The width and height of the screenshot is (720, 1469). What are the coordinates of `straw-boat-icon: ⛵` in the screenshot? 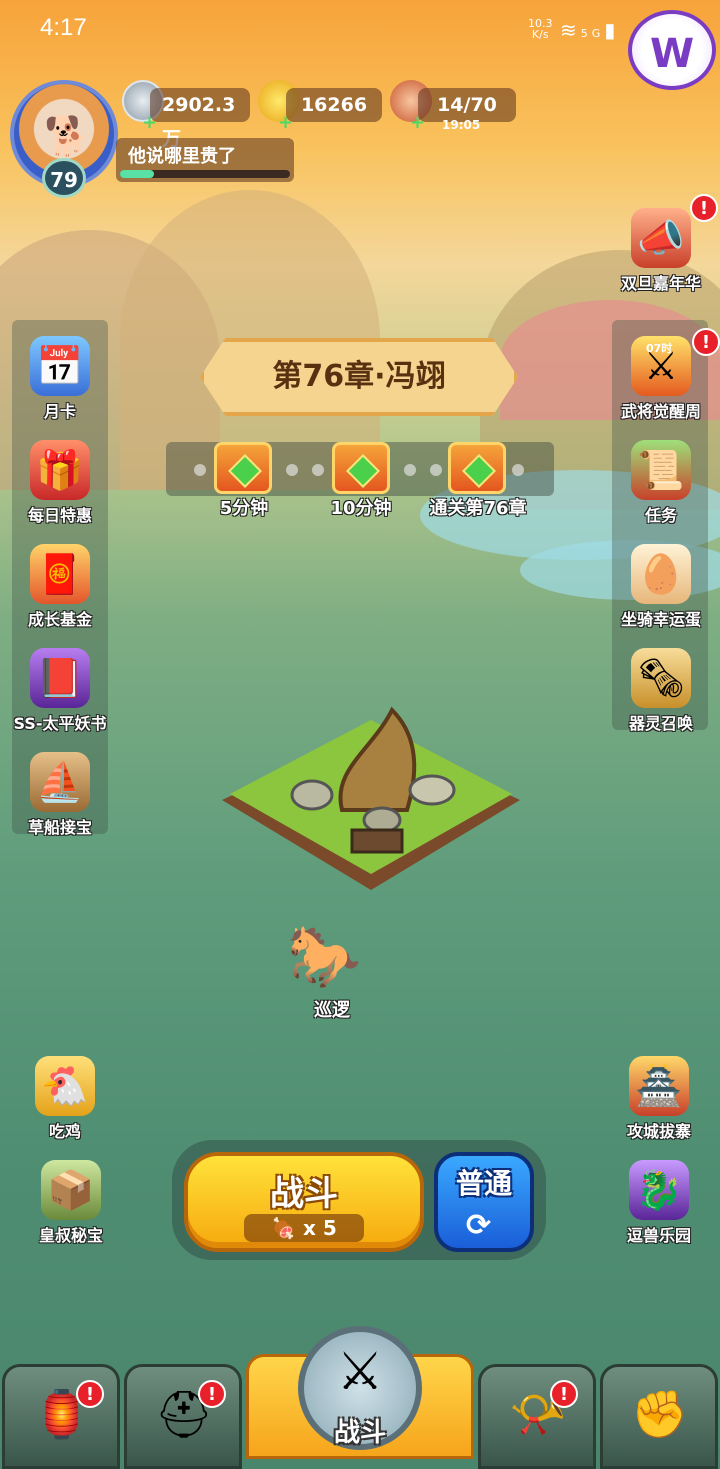 It's located at (60, 782).